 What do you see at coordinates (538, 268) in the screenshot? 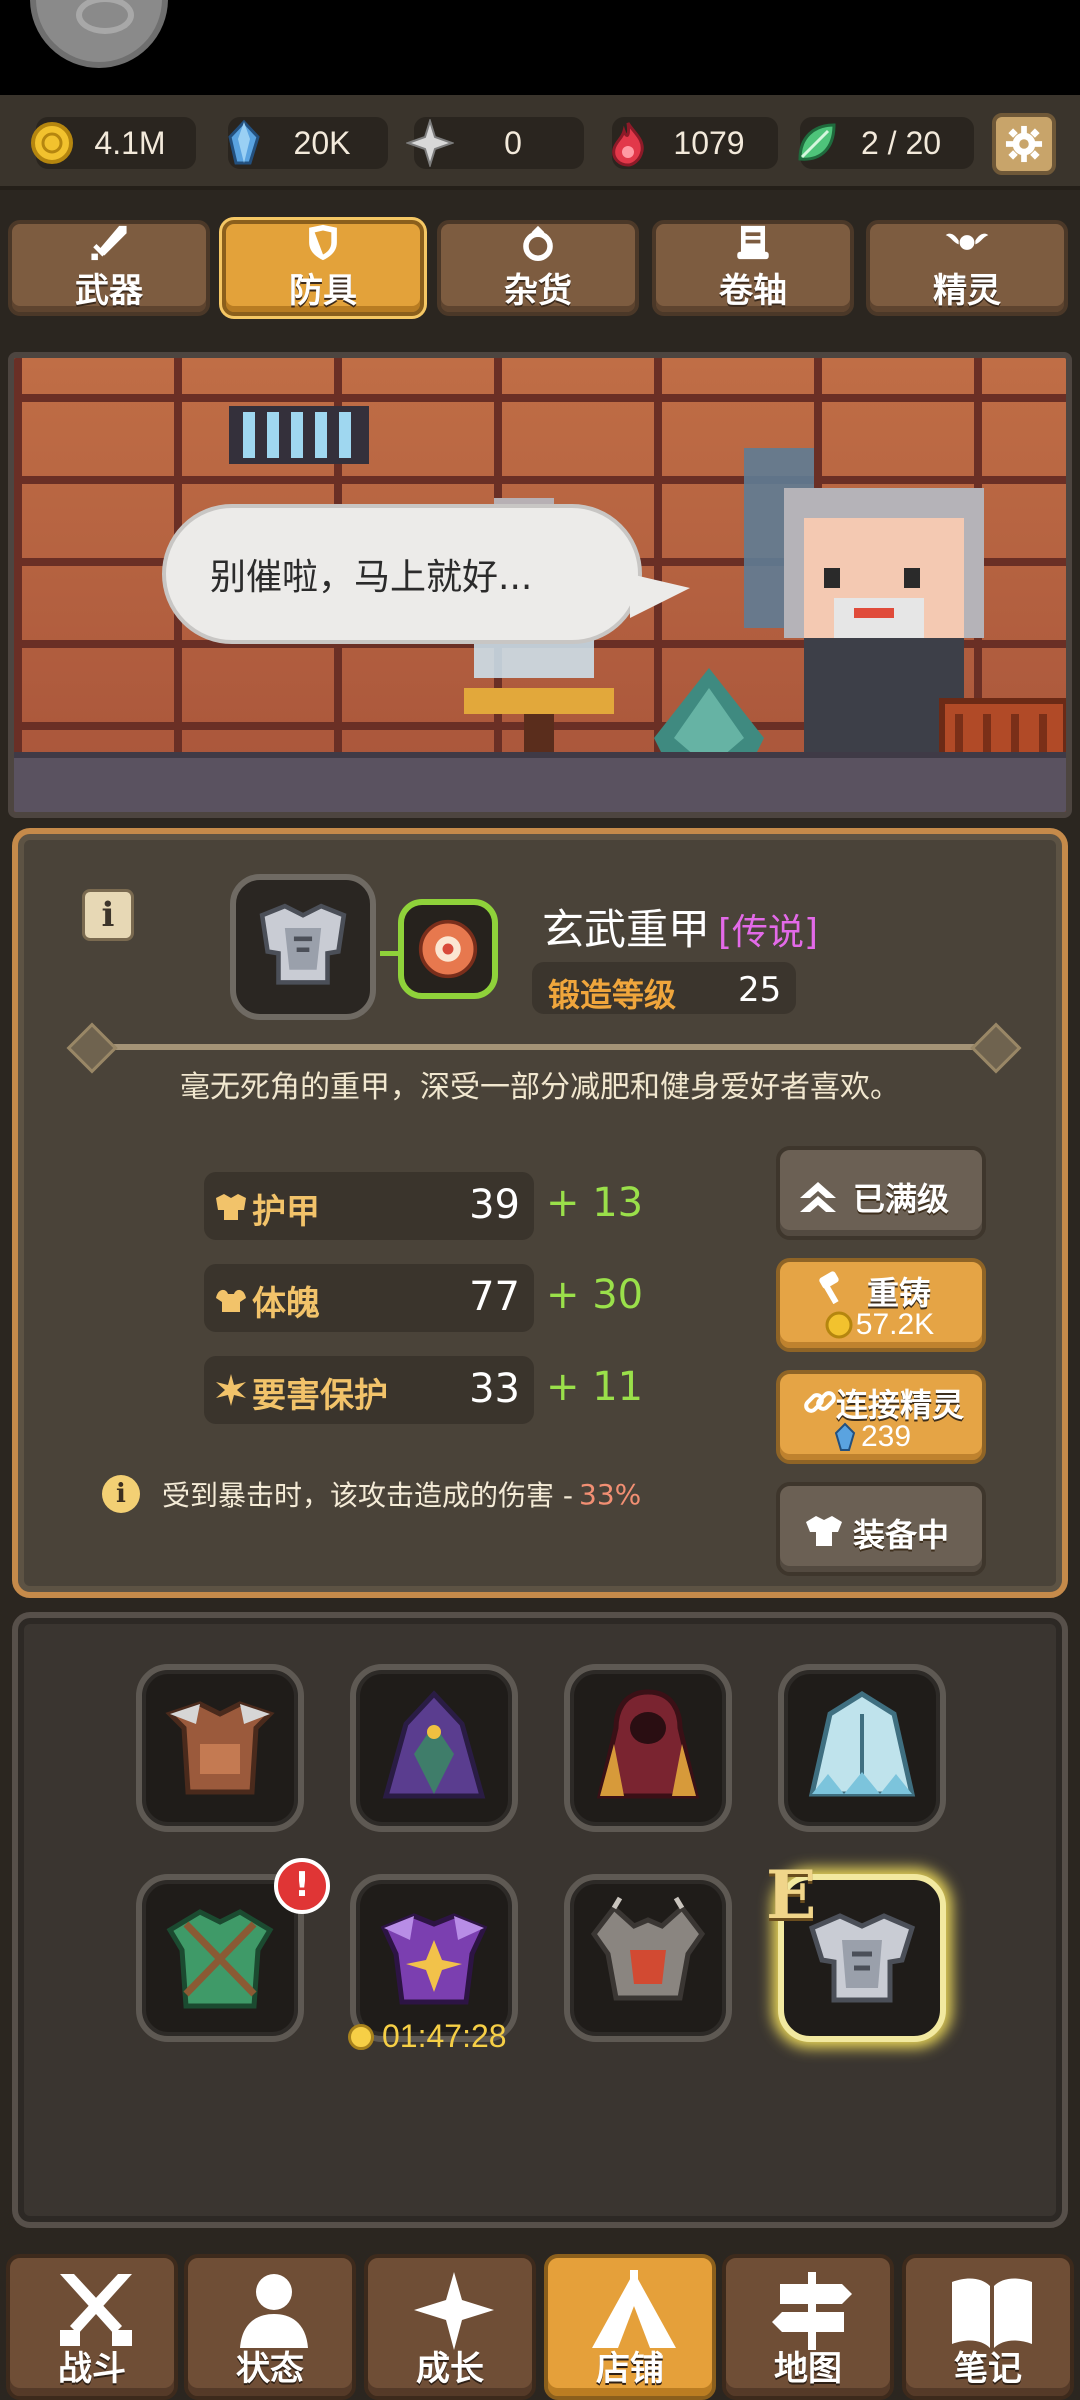
I see `tab-goods: 杂货` at bounding box center [538, 268].